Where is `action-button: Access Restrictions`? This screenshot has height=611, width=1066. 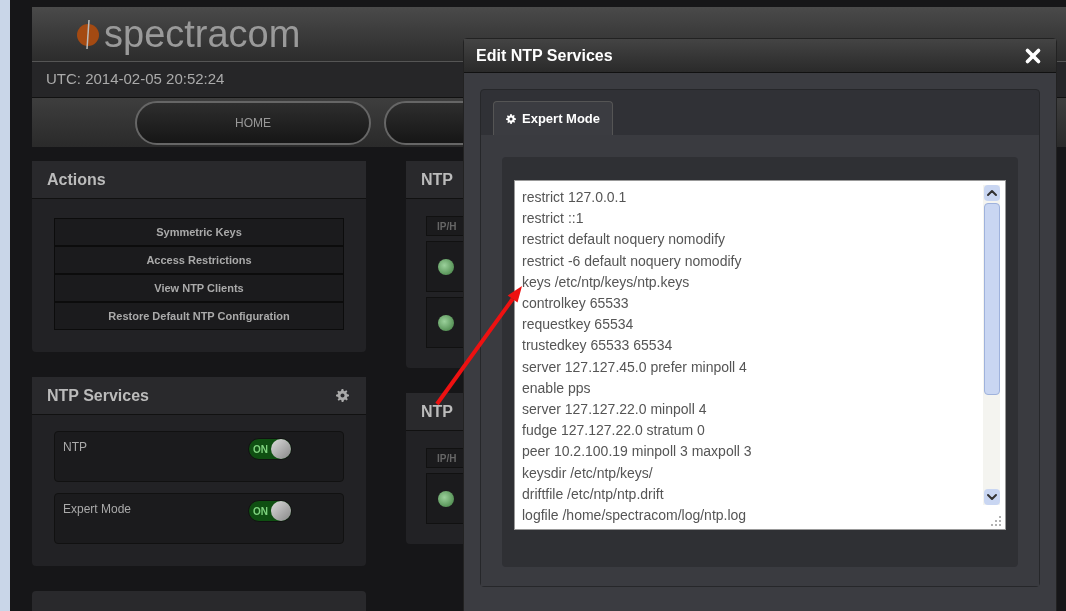
action-button: Access Restrictions is located at coordinates (199, 260).